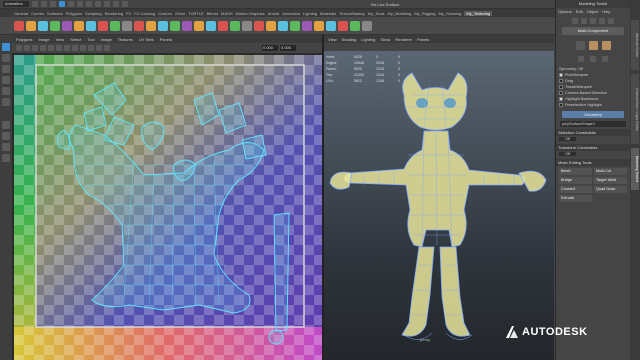 The image size is (640, 360). Describe the element at coordinates (593, 132) in the screenshot. I see `selection-constraints-header: Selection Constraints` at that location.